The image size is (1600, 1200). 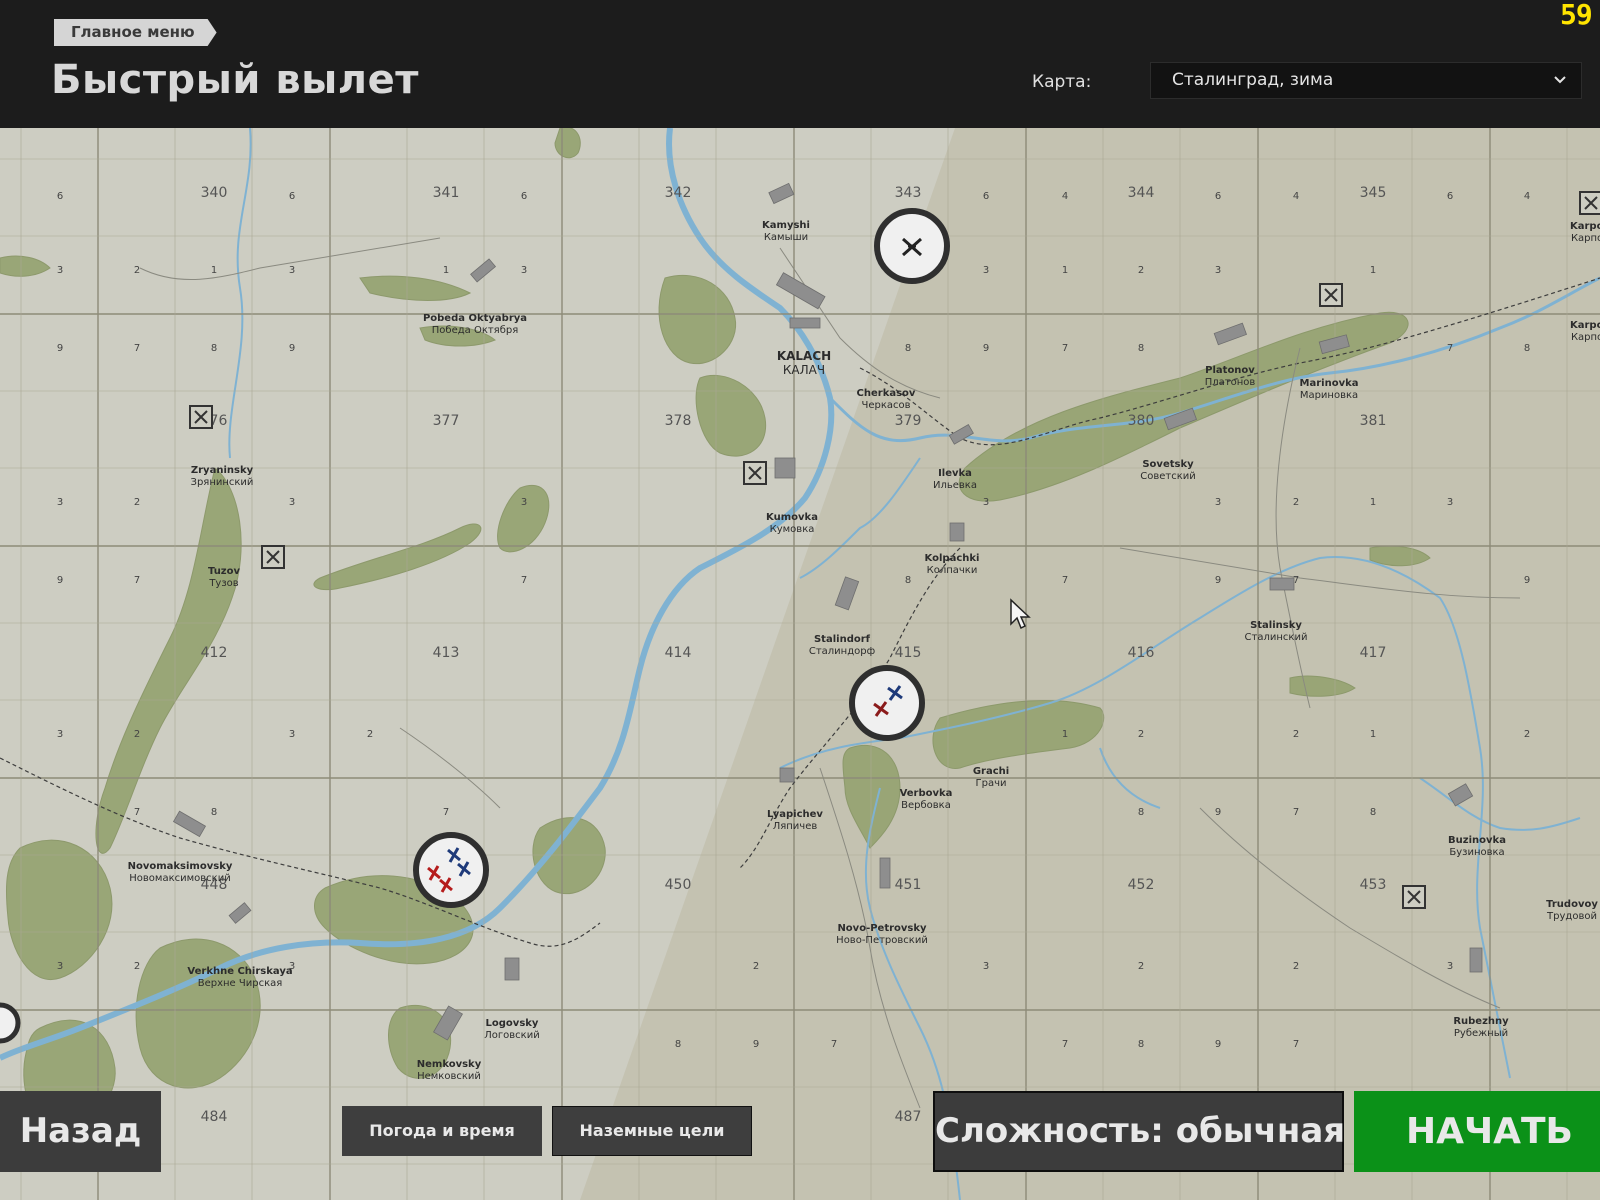 What do you see at coordinates (1477, 1131) in the screenshot?
I see `start-button: НАЧАТЬ` at bounding box center [1477, 1131].